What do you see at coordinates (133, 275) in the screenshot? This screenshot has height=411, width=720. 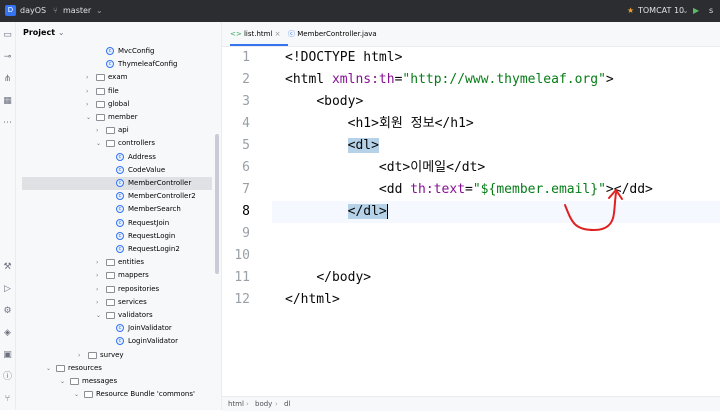 I see `tree-item-label: mappers` at bounding box center [133, 275].